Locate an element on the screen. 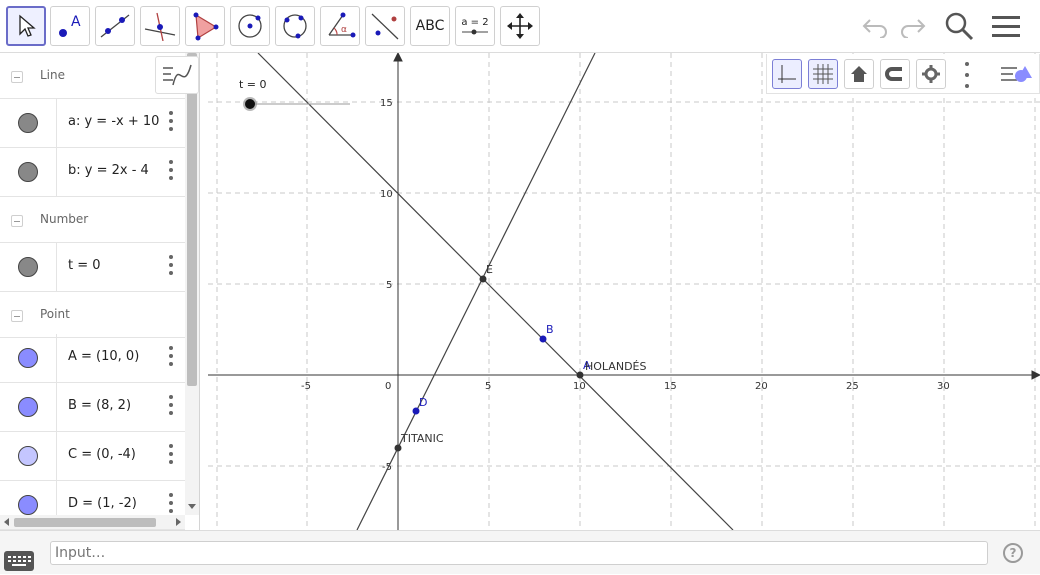  algebra-expression: C = (0, -4) is located at coordinates (102, 454).